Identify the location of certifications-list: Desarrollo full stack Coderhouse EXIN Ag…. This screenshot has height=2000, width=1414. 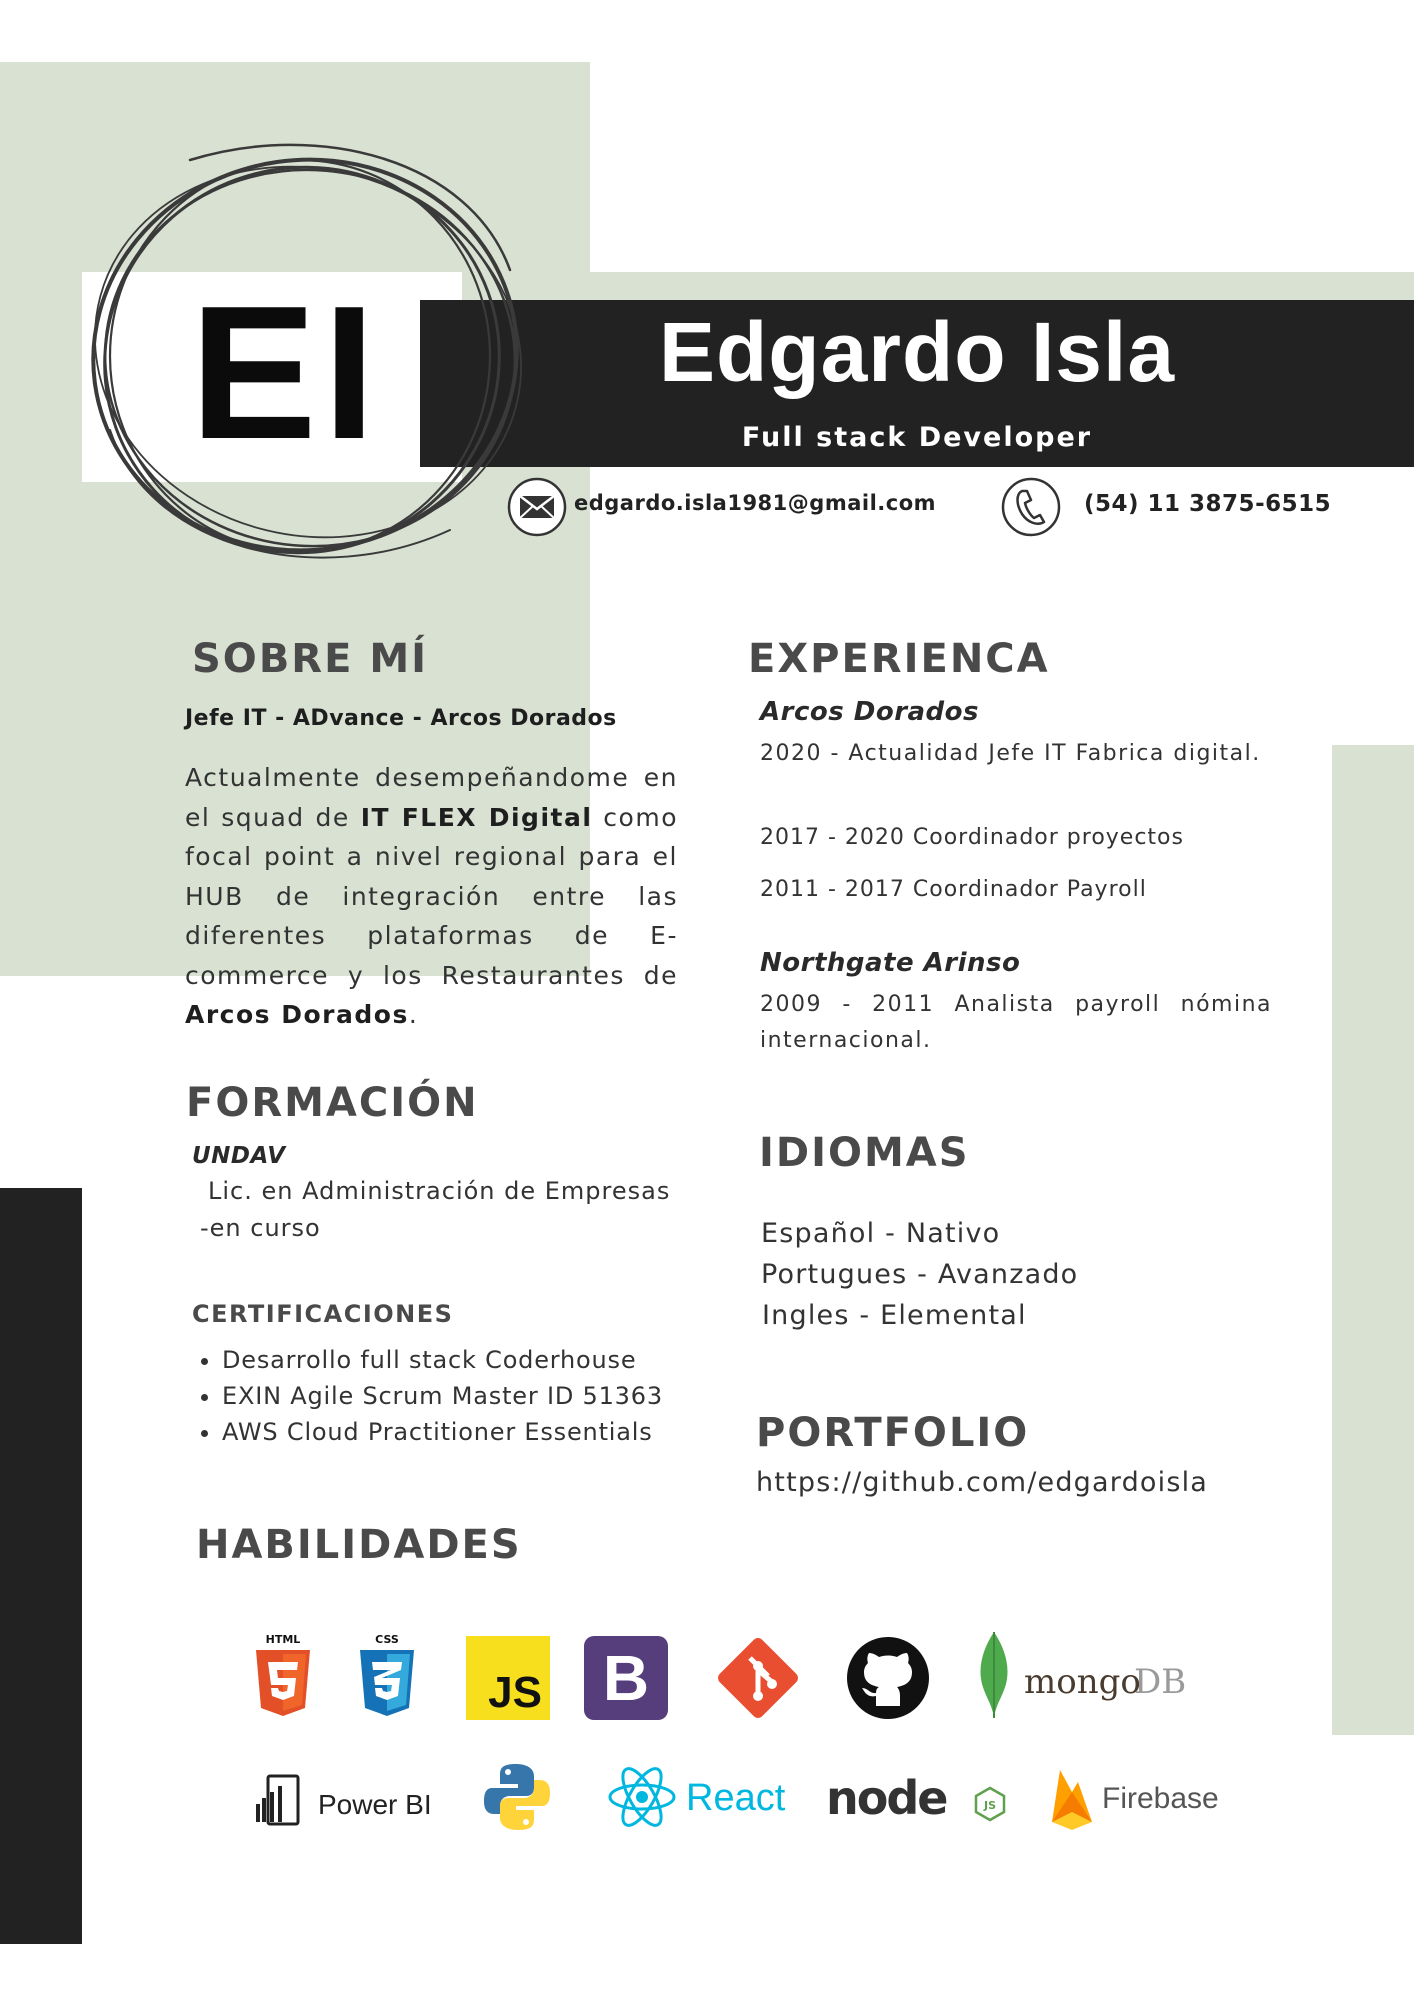
(424, 1396).